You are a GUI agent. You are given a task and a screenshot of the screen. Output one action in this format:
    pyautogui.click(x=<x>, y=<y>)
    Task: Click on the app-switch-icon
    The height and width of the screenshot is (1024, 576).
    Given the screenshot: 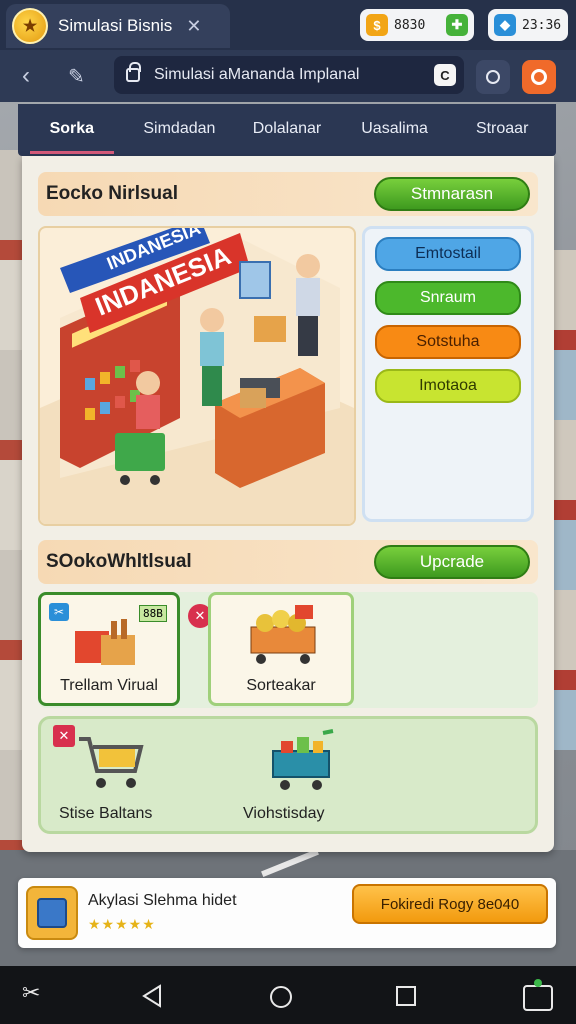 What is the action you would take?
    pyautogui.click(x=538, y=995)
    